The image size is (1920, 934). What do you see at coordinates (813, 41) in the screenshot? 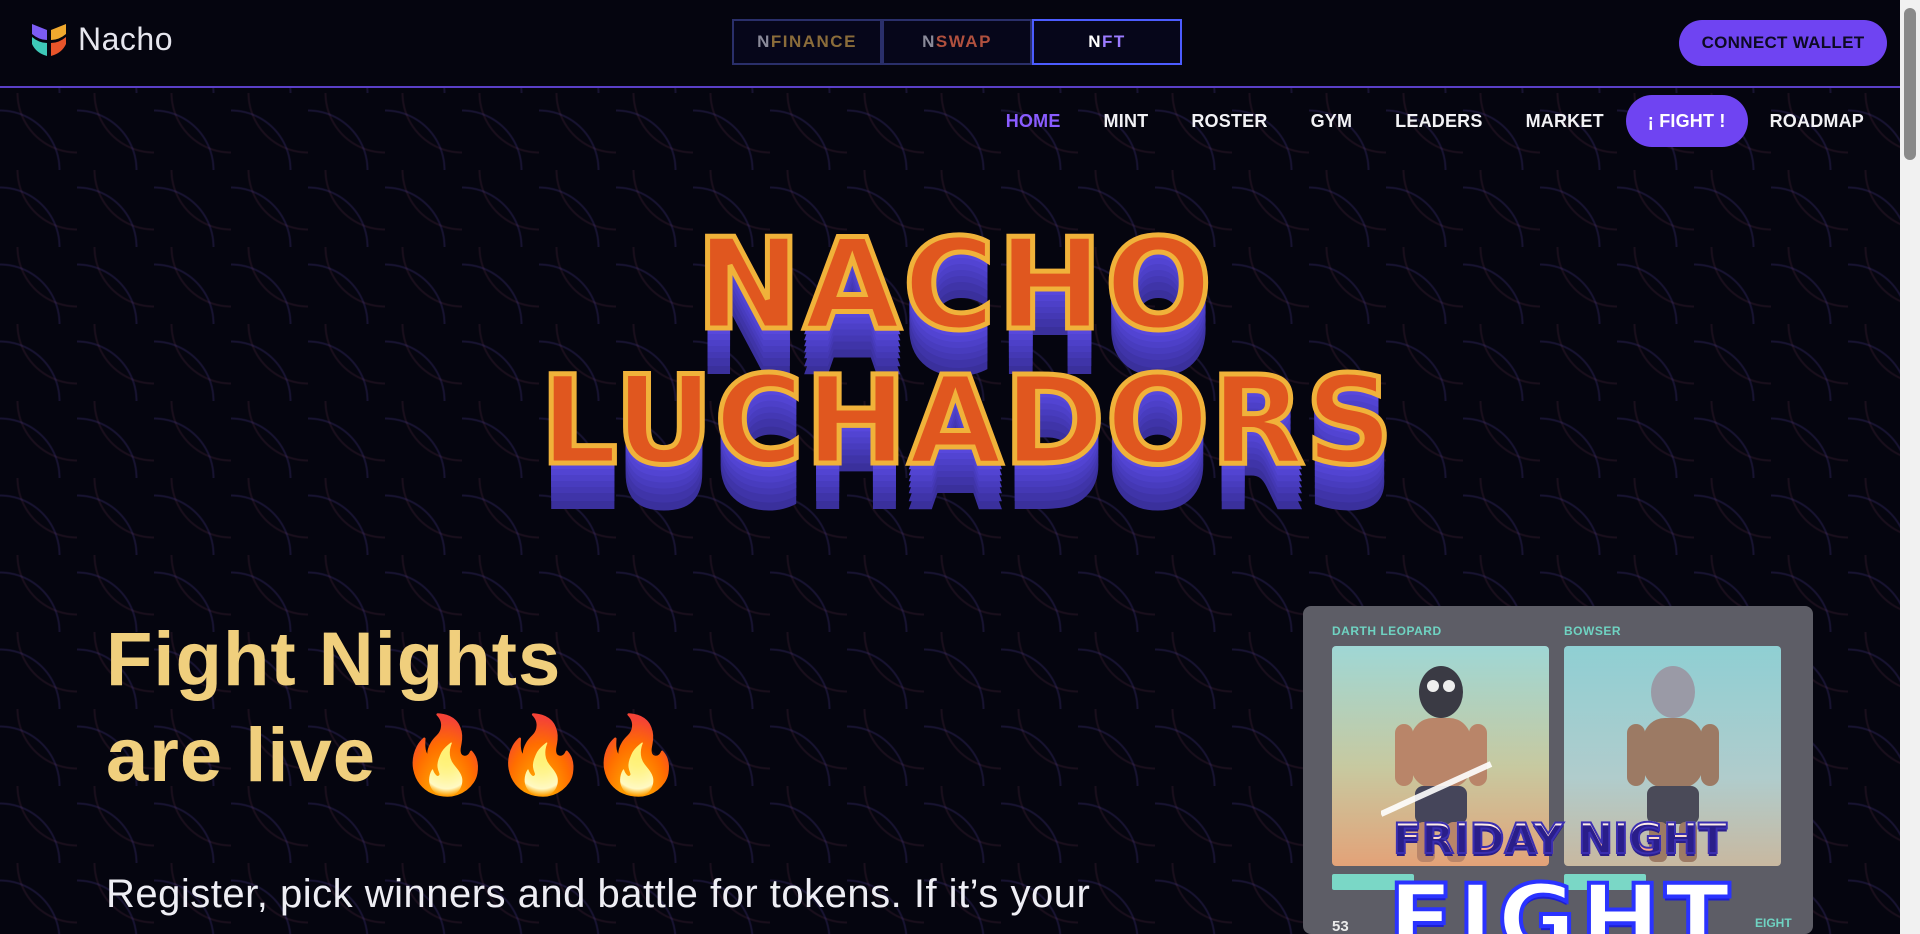
I see `tab-label: FINANCE` at bounding box center [813, 41].